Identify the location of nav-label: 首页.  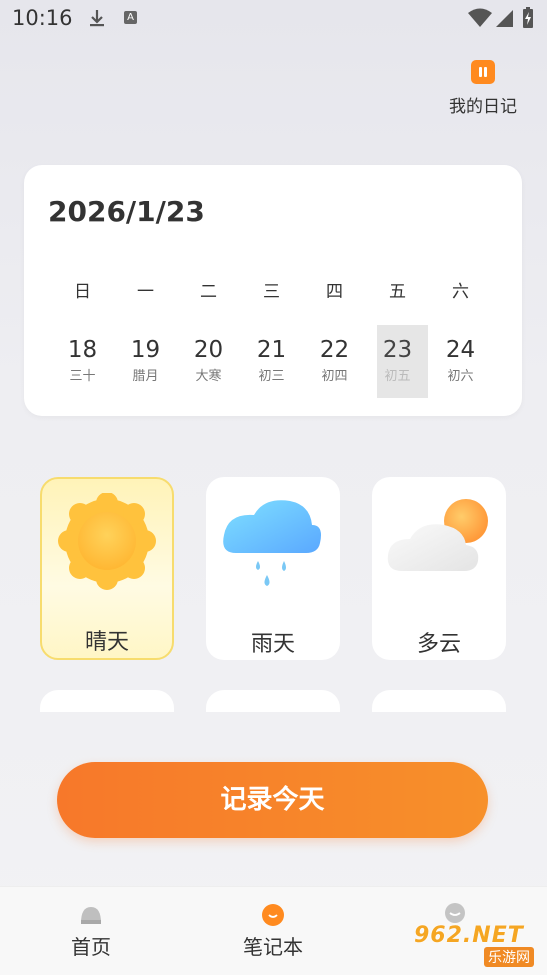
(91, 947).